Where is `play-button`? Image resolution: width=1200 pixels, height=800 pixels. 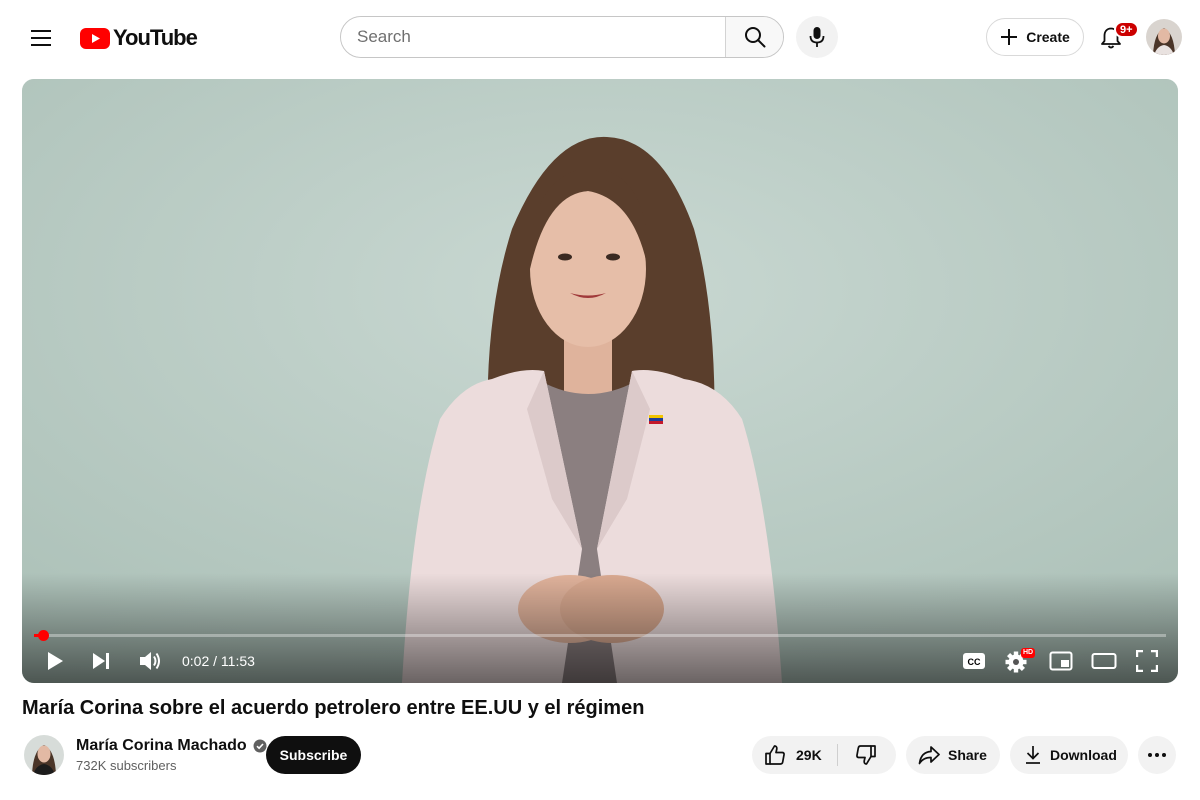
play-button is located at coordinates (55, 661).